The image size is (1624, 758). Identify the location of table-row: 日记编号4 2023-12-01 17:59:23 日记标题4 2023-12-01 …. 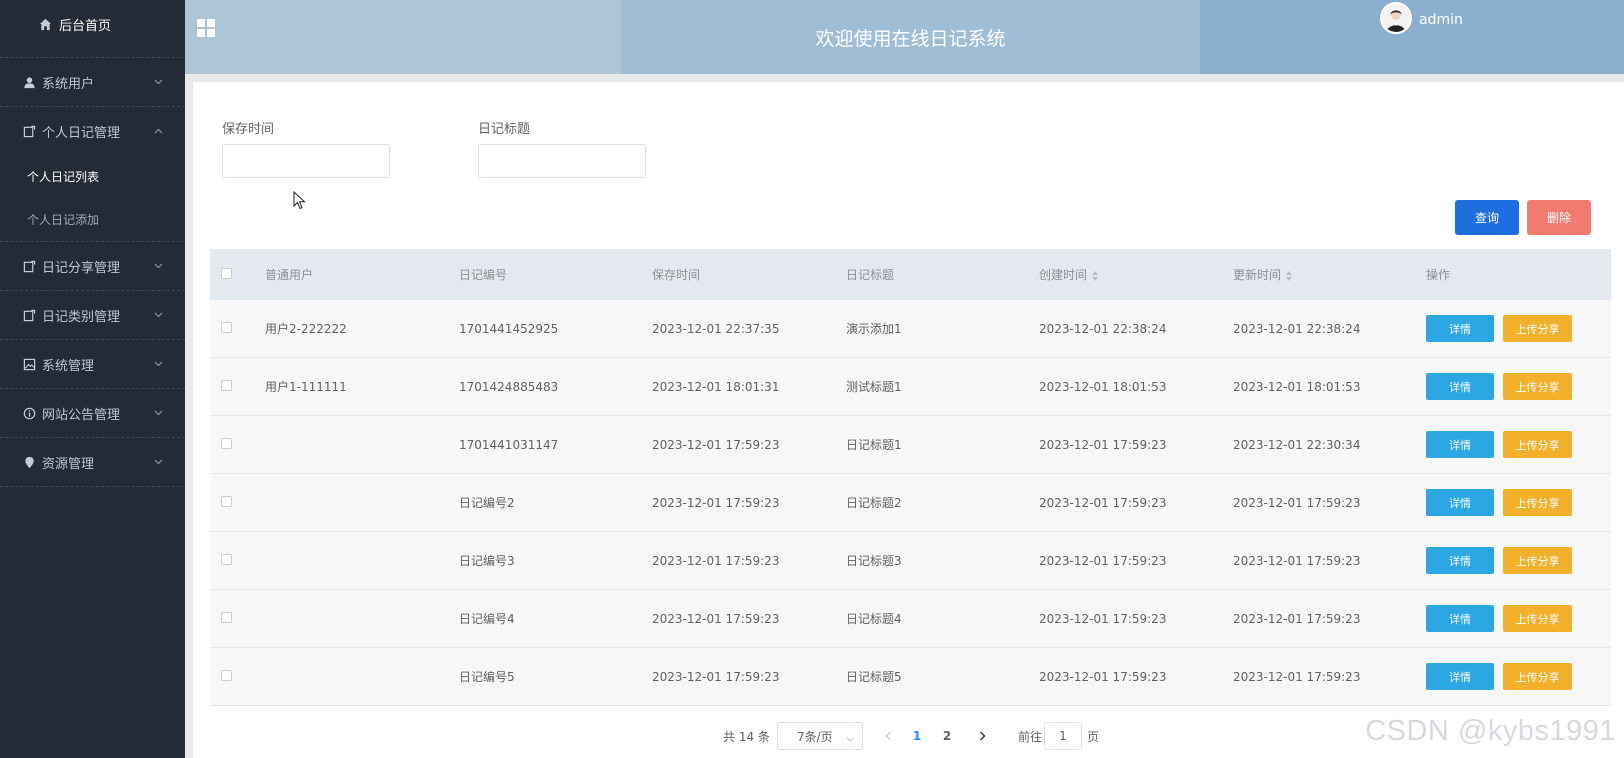
(910, 619).